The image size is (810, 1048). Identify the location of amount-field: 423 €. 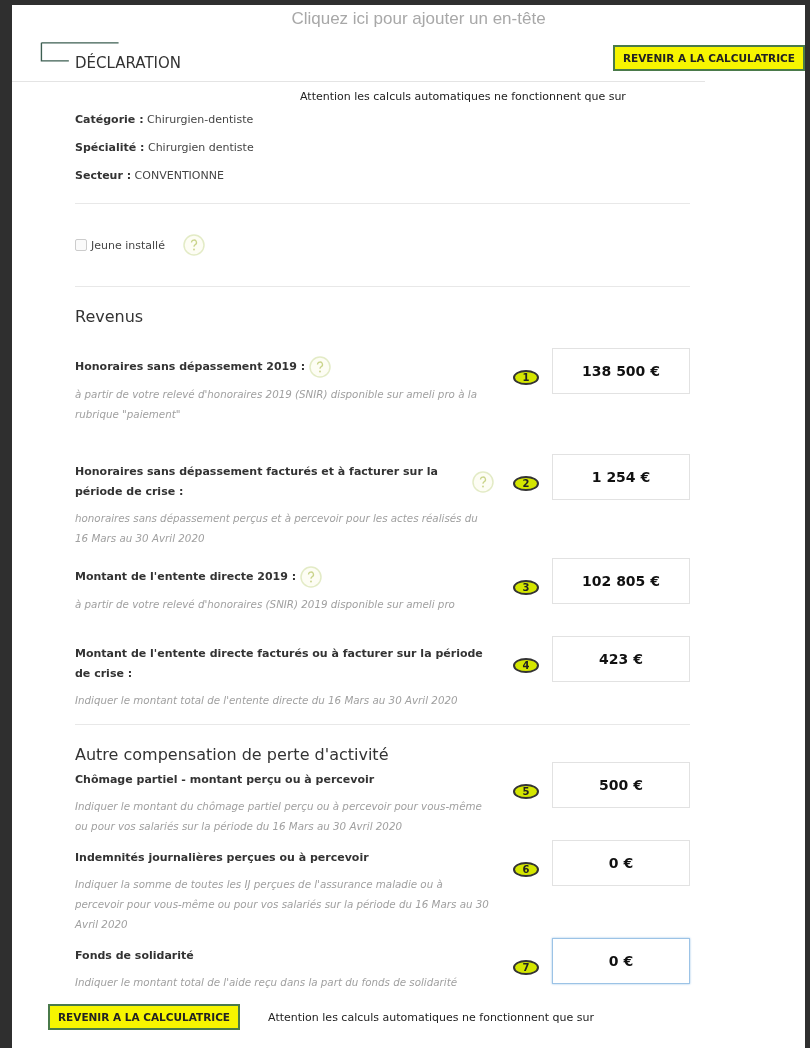
(621, 659).